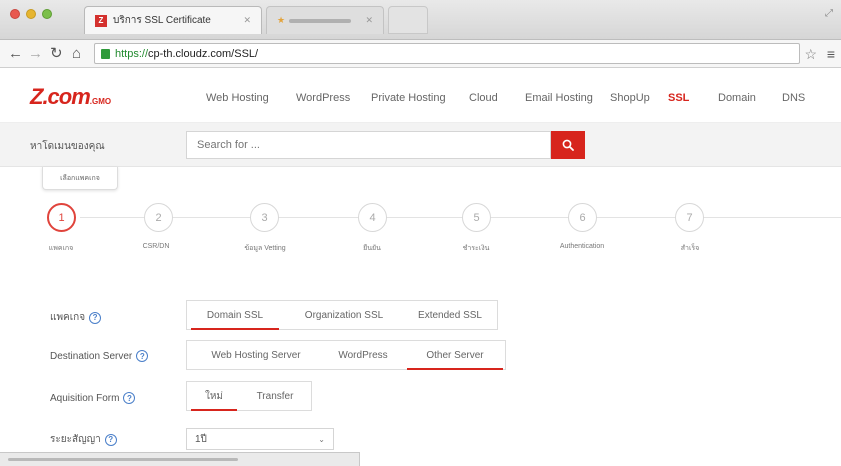  Describe the element at coordinates (281, 20) in the screenshot. I see `bookmark-star-icon: ★` at that location.